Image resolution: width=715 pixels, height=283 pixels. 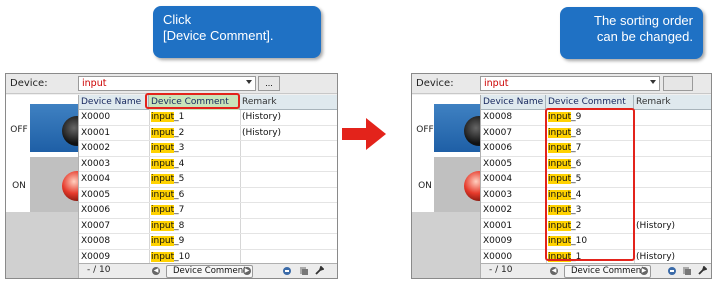 I want to click on comment-suffix: _7, so click(x=179, y=210).